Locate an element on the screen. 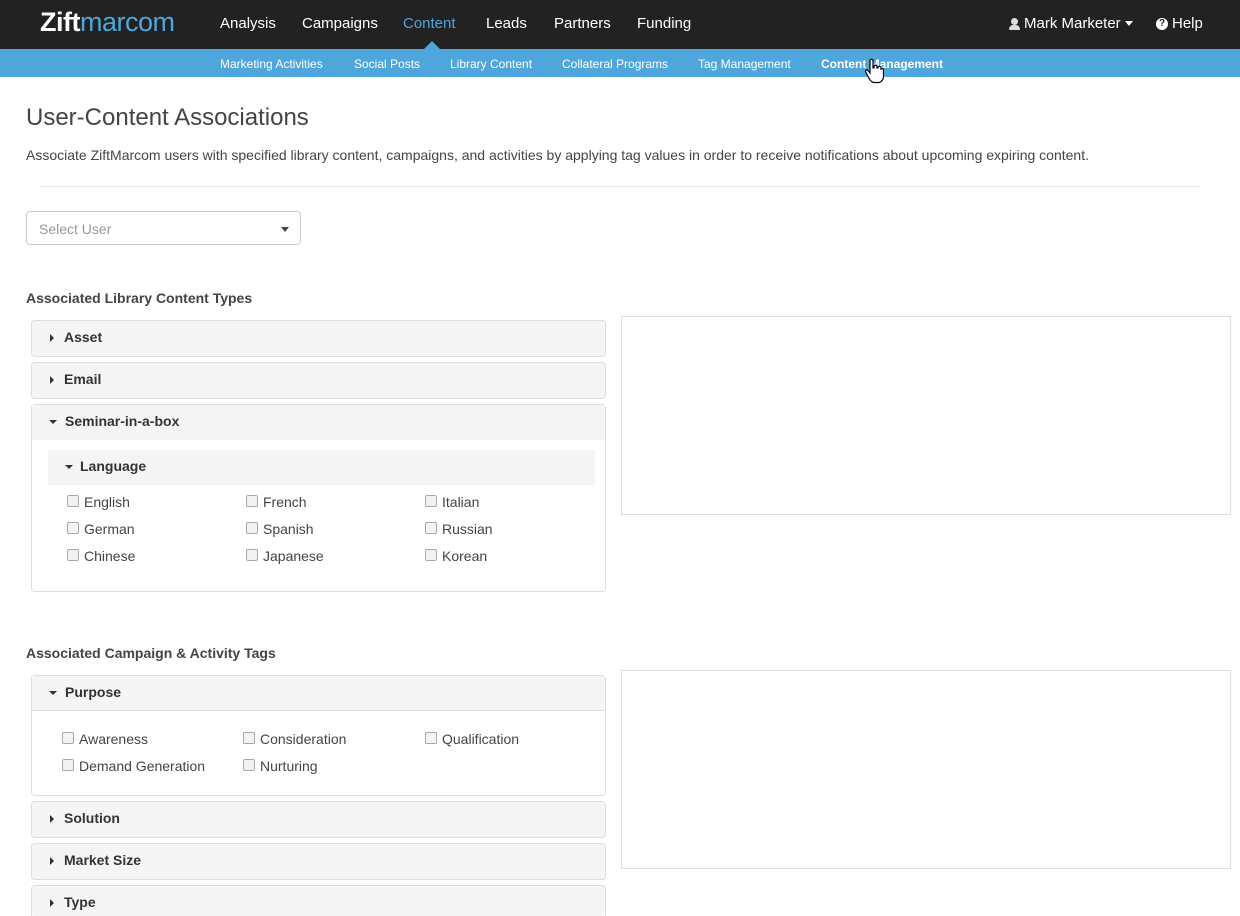 Image resolution: width=1240 pixels, height=916 pixels. panel-solution-header: Solution is located at coordinates (318, 819).